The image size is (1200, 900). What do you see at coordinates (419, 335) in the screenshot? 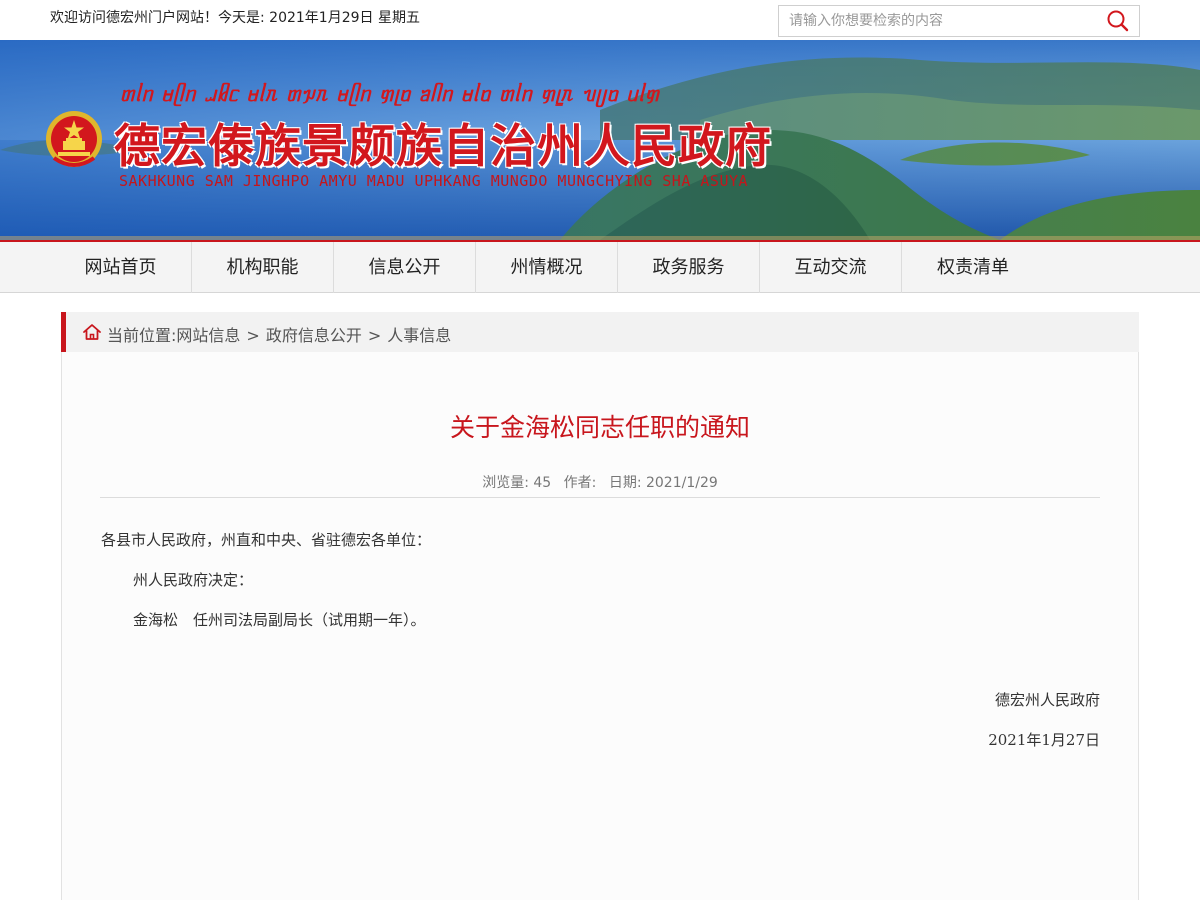
I see `breadcrumb-item-personnel-info: 人事信息` at bounding box center [419, 335].